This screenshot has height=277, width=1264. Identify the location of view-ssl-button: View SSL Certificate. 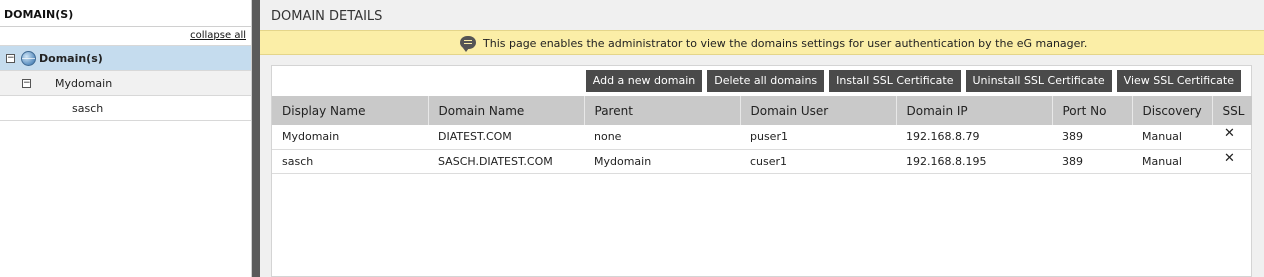
(1178, 81).